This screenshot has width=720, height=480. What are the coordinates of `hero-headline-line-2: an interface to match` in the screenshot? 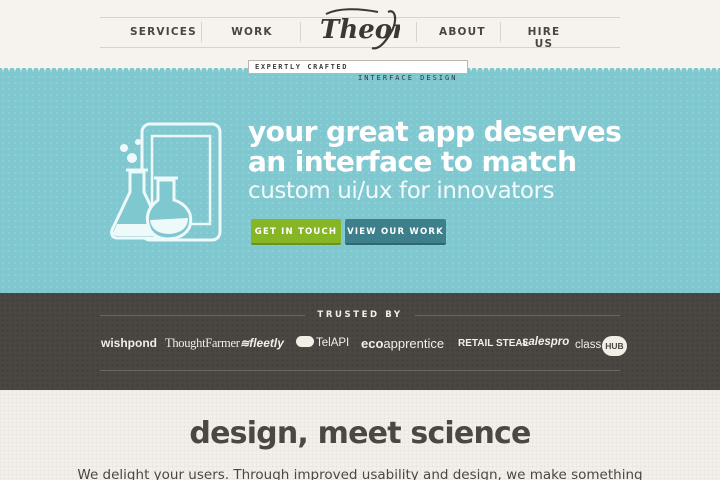 It's located at (412, 161).